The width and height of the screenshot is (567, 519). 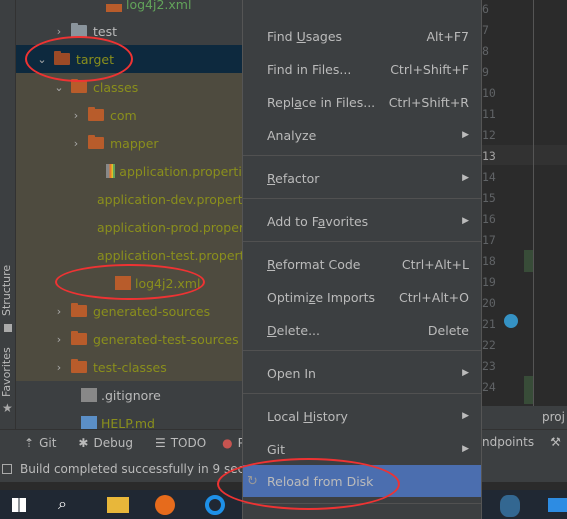 I want to click on tree-item: application.properties, so click(x=129, y=171).